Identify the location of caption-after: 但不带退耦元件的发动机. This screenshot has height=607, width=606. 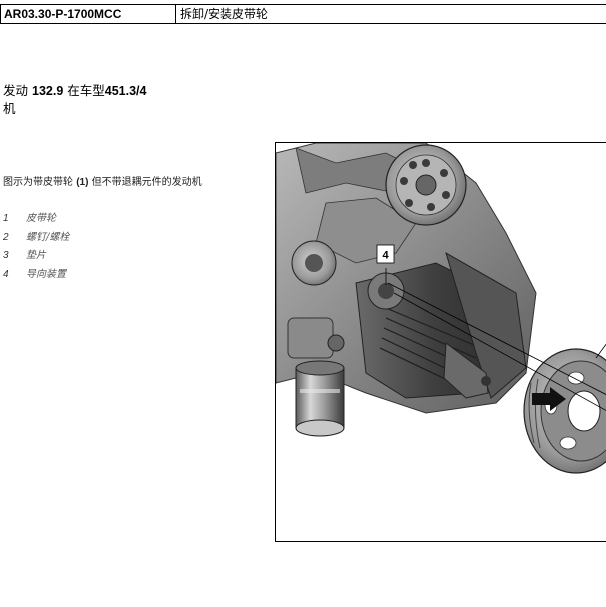
(146, 182).